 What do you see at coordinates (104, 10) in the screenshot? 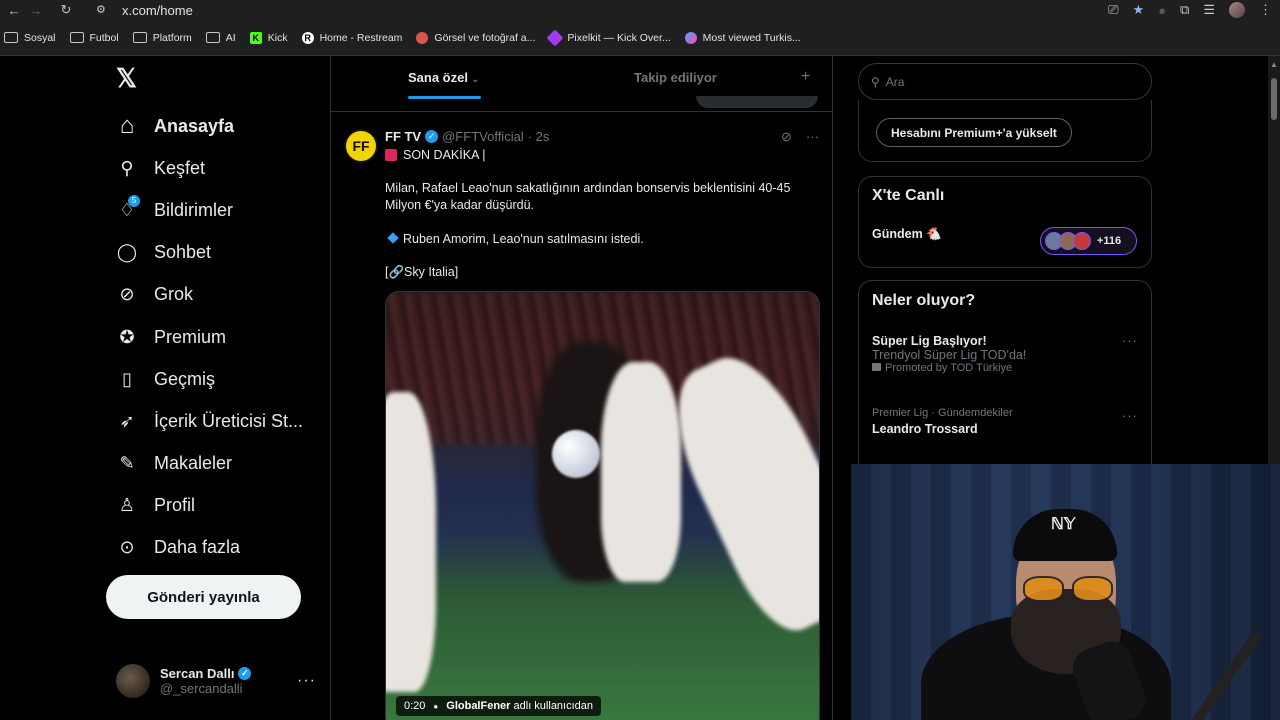
I see `site-info-icon: ⚙` at bounding box center [104, 10].